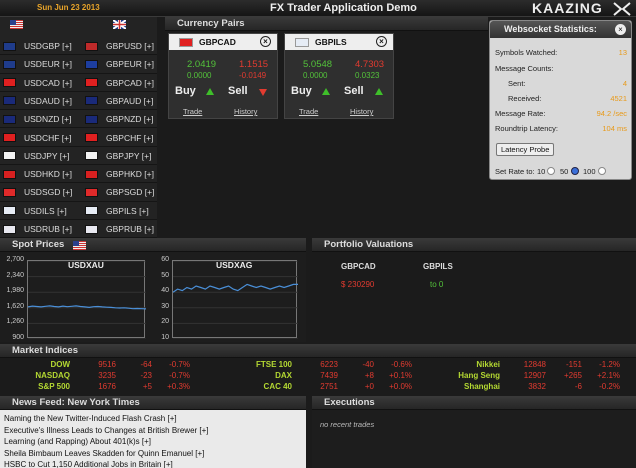  I want to click on symbol-item: USDNZD [+], so click(37, 119).